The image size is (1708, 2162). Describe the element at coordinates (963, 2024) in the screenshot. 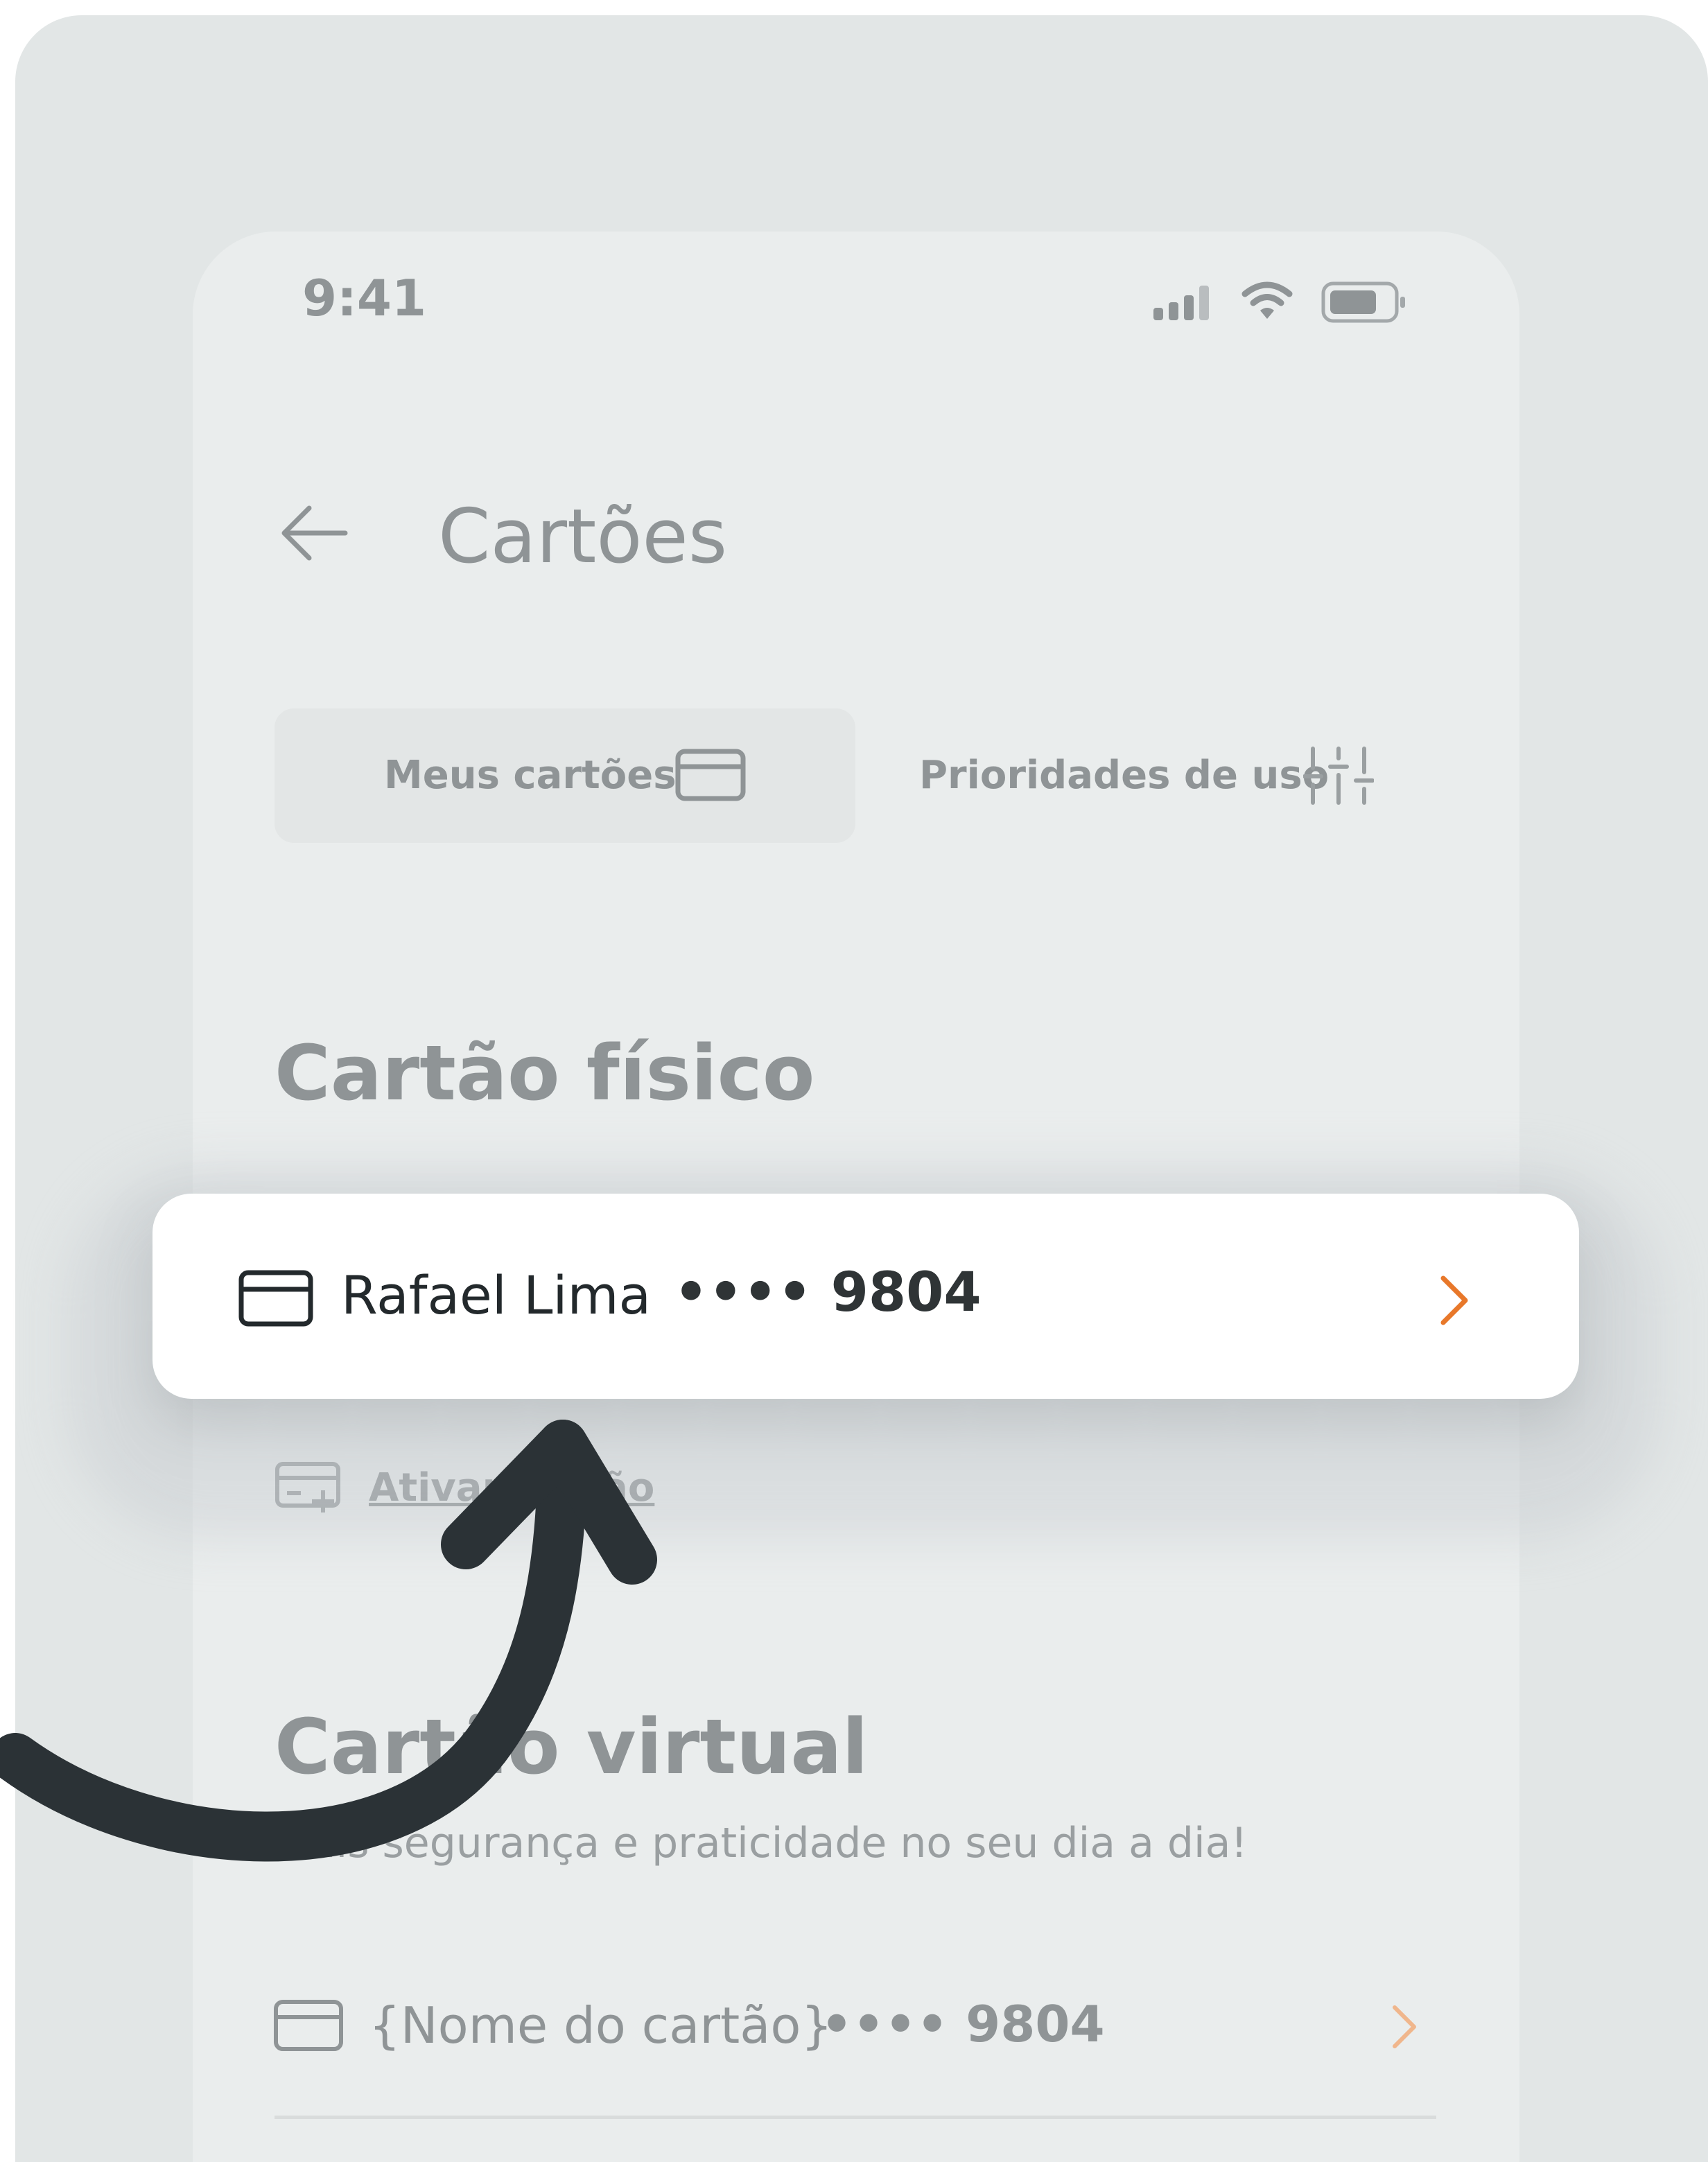

I see `virtual-card-masked-number: •••• 9804` at that location.